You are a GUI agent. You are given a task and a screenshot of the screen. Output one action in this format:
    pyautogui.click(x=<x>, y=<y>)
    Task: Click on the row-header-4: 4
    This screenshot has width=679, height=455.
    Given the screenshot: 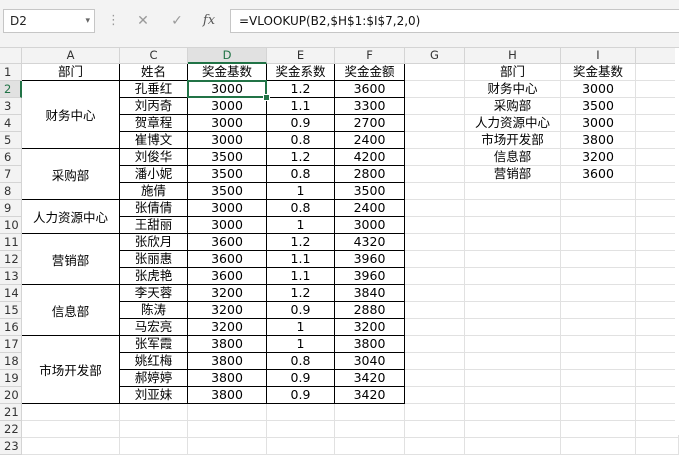 What is the action you would take?
    pyautogui.click(x=11, y=123)
    